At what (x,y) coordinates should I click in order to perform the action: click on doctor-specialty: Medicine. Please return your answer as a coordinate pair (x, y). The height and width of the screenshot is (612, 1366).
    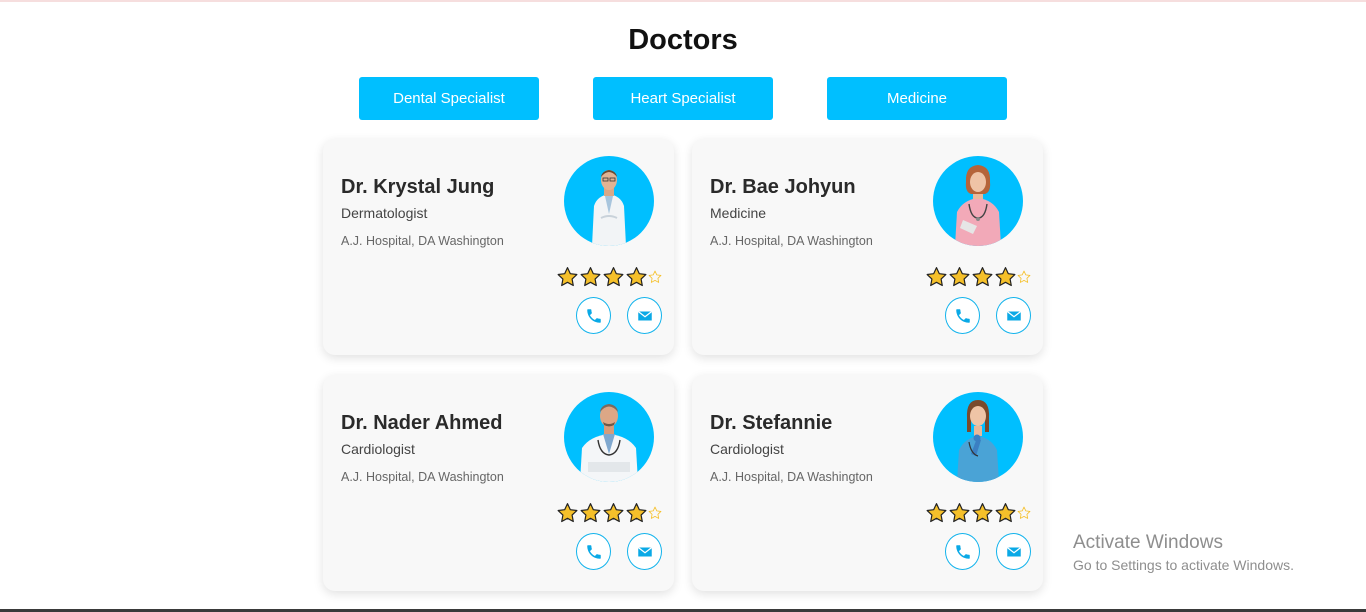
    Looking at the image, I should click on (738, 213).